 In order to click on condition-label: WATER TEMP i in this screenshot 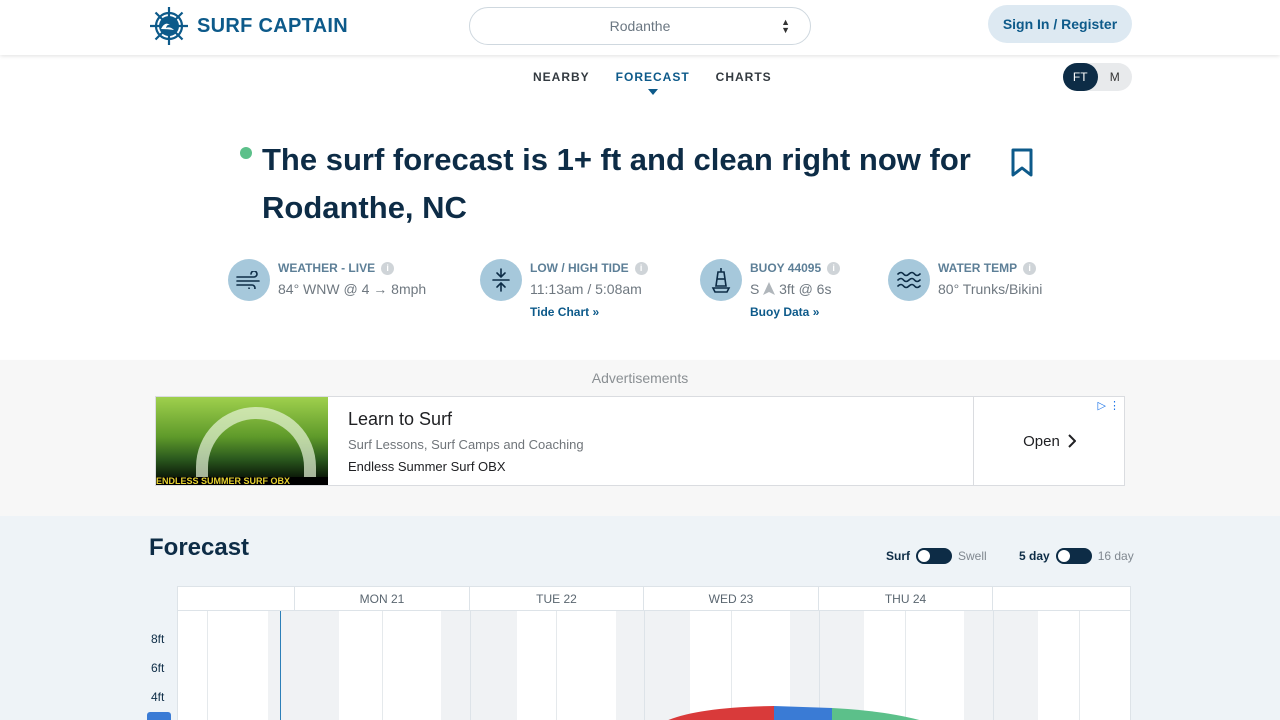, I will do `click(990, 268)`.